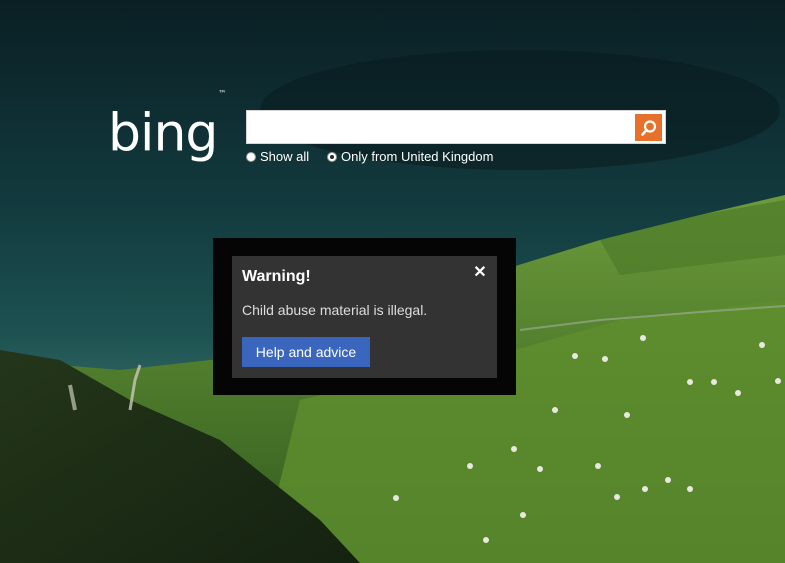 The height and width of the screenshot is (563, 785). What do you see at coordinates (445, 128) in the screenshot?
I see `search-input` at bounding box center [445, 128].